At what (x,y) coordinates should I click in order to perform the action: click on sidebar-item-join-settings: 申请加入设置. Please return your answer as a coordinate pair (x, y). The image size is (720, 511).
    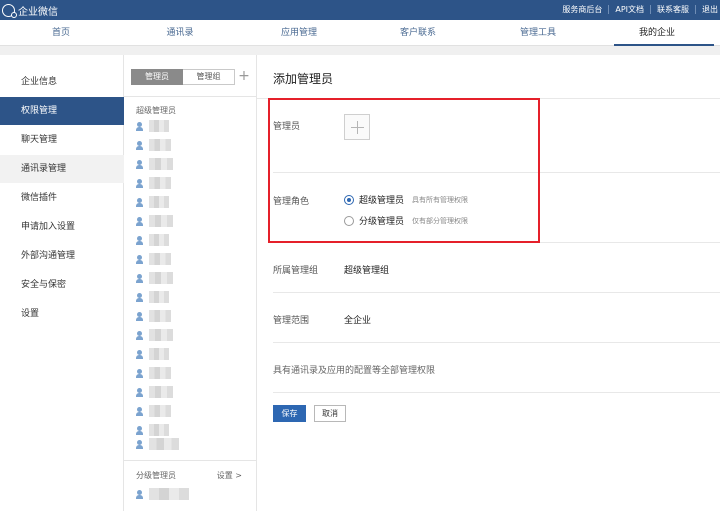
    Looking at the image, I should click on (62, 227).